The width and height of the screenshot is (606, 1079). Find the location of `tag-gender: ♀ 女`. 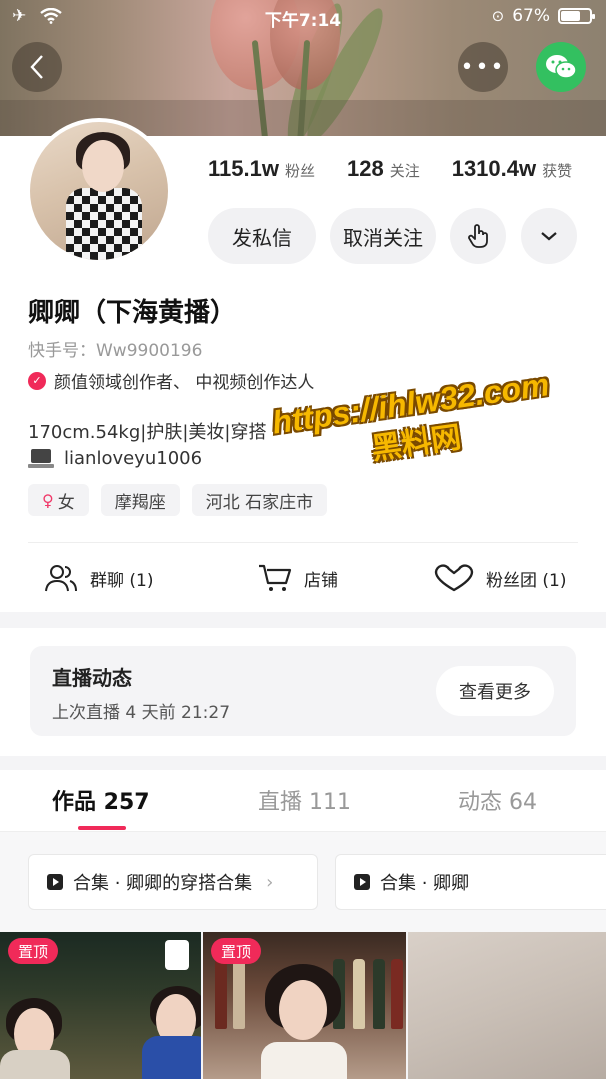

tag-gender: ♀ 女 is located at coordinates (58, 500).